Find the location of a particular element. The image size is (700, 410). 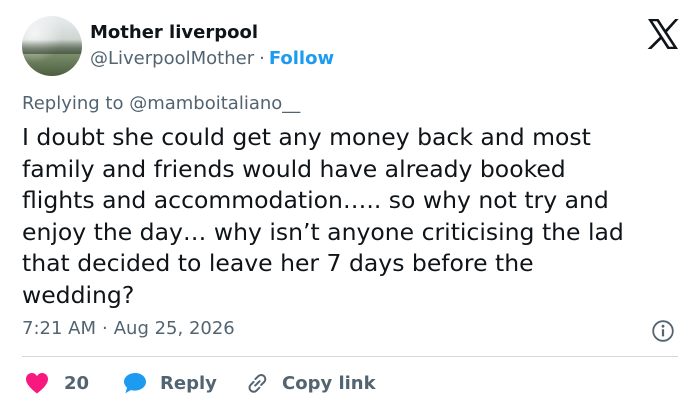

like-button: 20 is located at coordinates (56, 383).